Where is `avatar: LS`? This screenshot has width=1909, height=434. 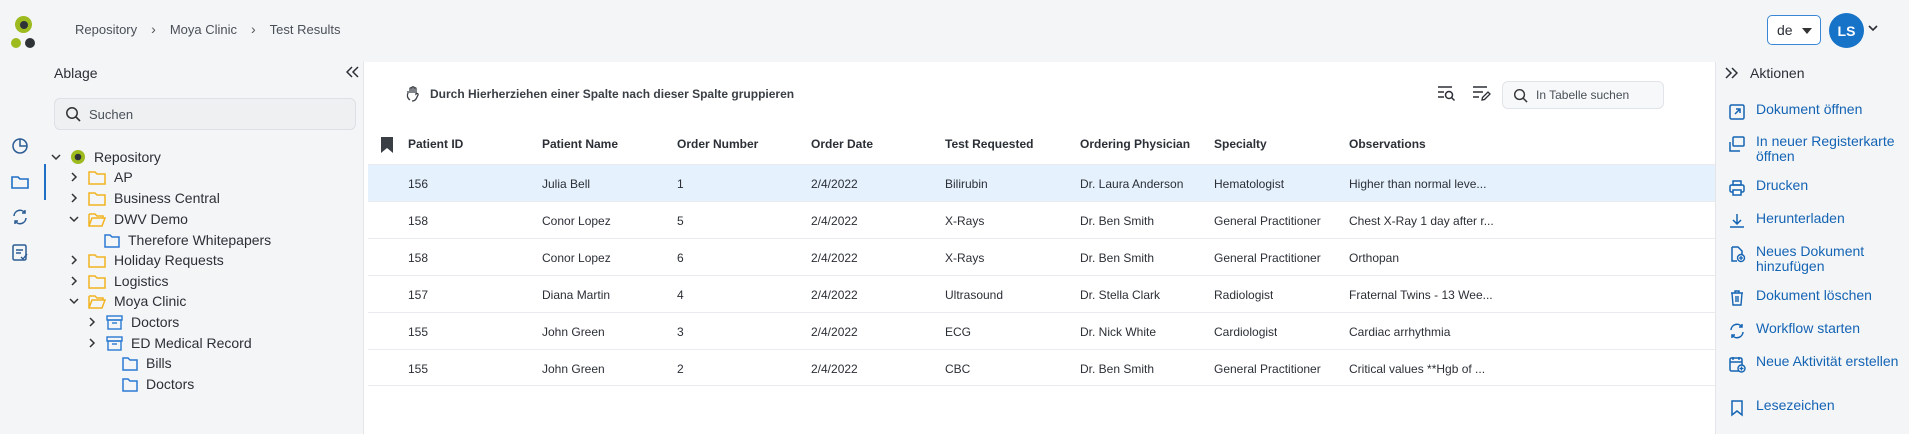
avatar: LS is located at coordinates (1846, 30).